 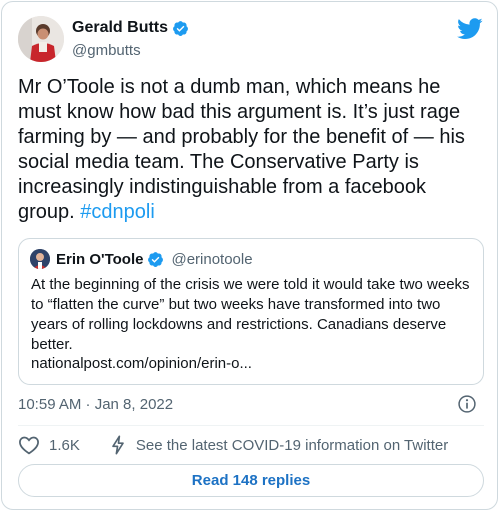 I want to click on quote-author-name: Erin O'Toole, so click(x=100, y=259).